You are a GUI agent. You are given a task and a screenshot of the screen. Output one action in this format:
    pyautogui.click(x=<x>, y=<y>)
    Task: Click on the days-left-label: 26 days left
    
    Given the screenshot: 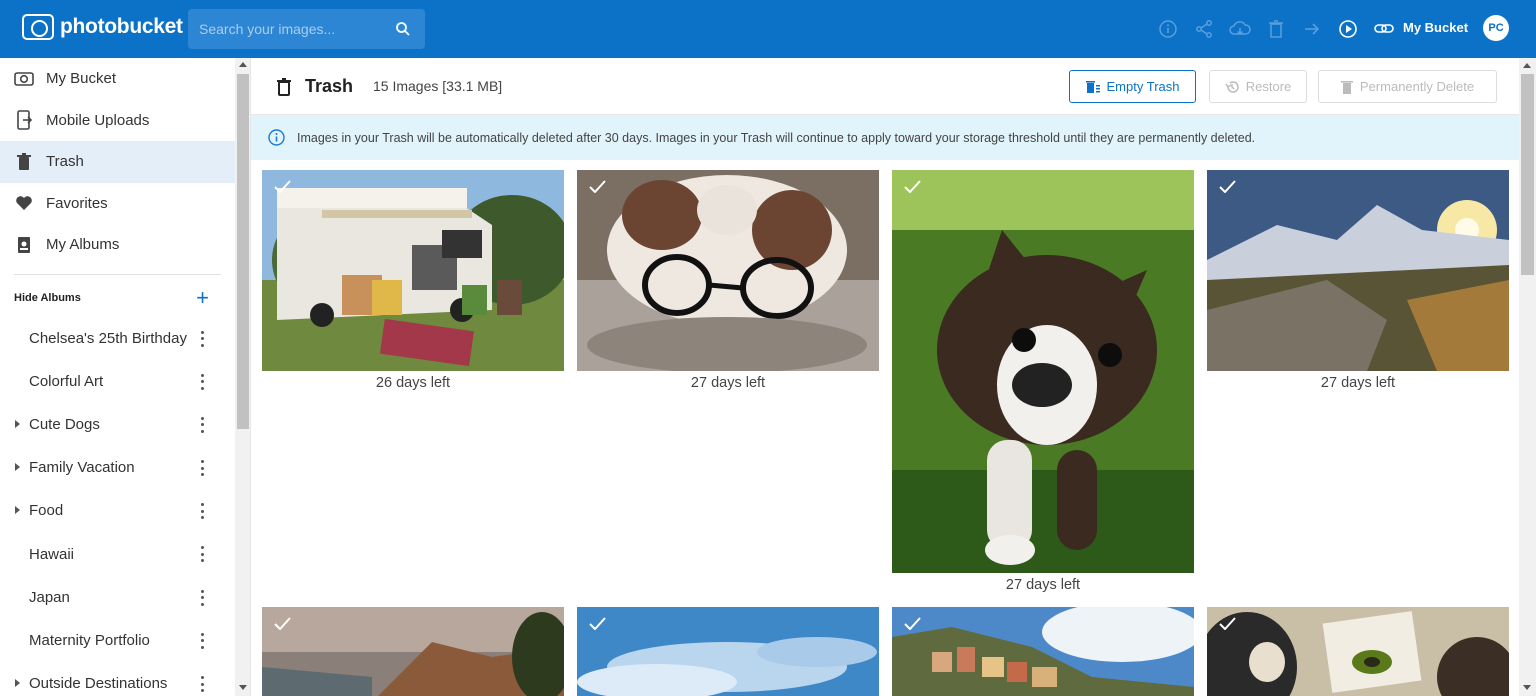 What is the action you would take?
    pyautogui.click(x=413, y=383)
    